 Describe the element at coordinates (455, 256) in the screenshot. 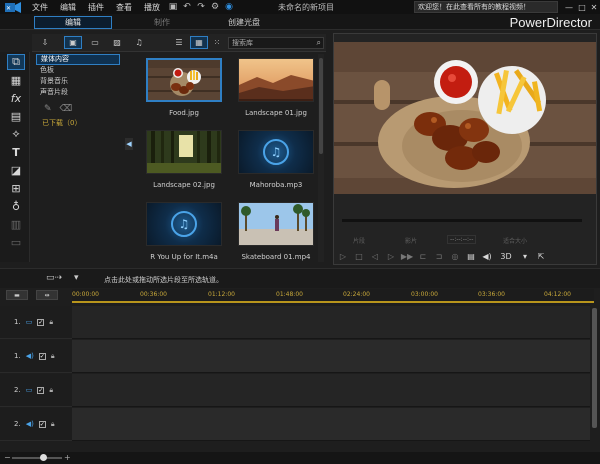

I see `snapshot-camera-icon: ◎` at that location.